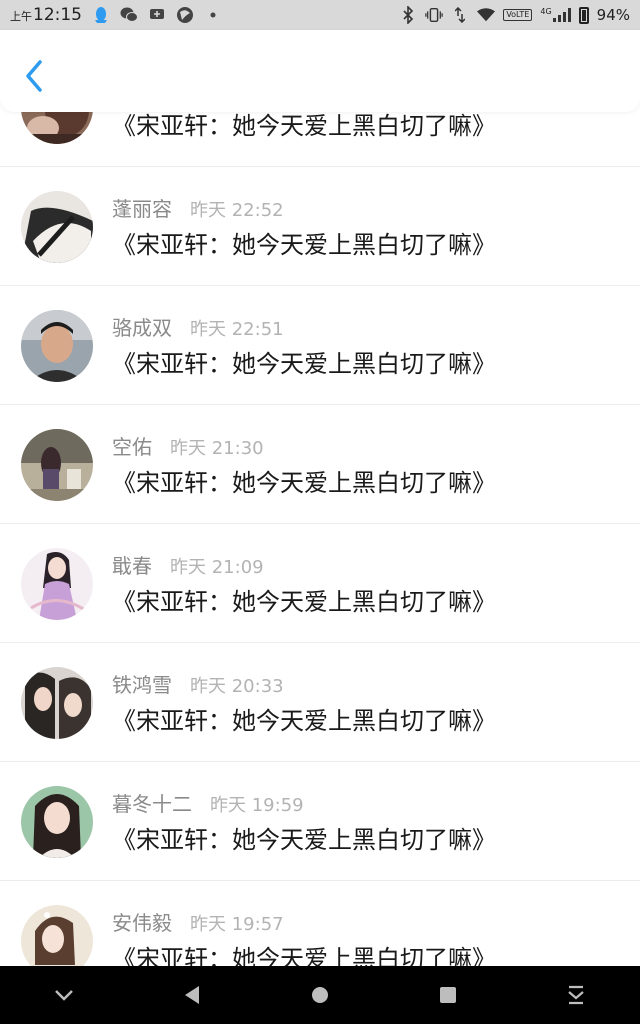 The height and width of the screenshot is (1024, 640). Describe the element at coordinates (217, 567) in the screenshot. I see `timestamp: 昨天 21:09` at that location.